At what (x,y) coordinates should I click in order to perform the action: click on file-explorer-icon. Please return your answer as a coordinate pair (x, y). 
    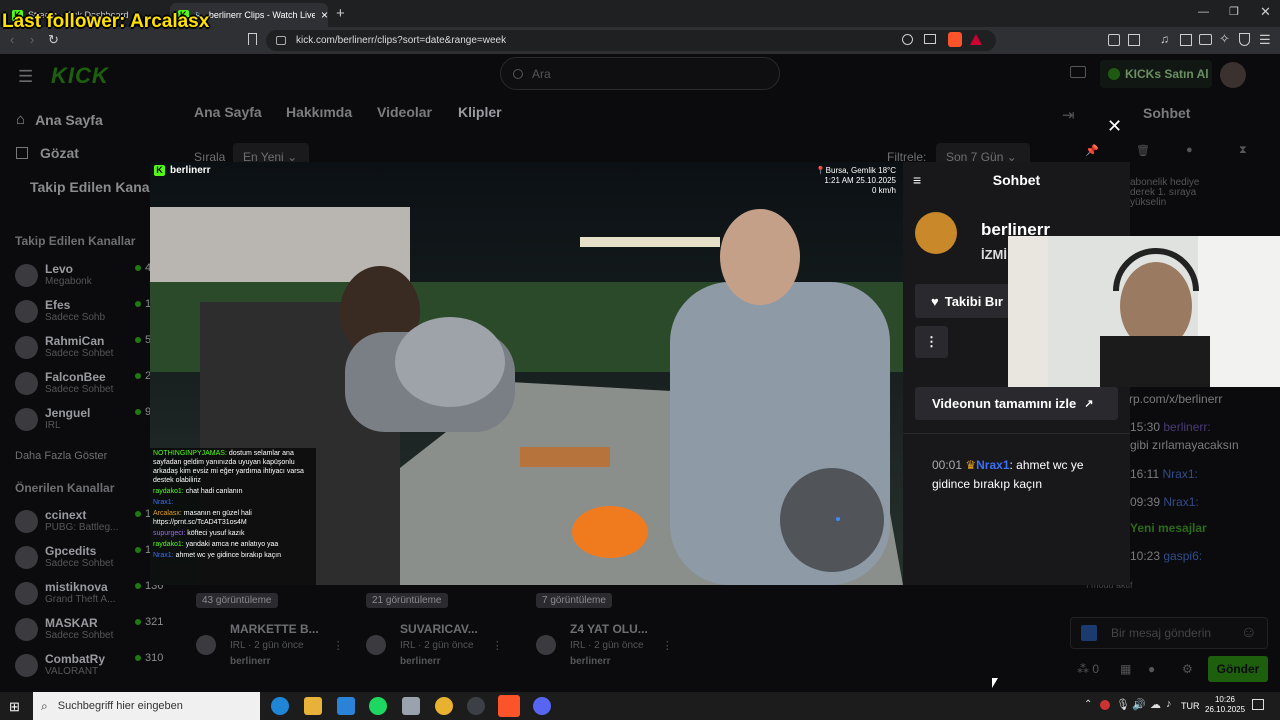
    Looking at the image, I should click on (313, 706).